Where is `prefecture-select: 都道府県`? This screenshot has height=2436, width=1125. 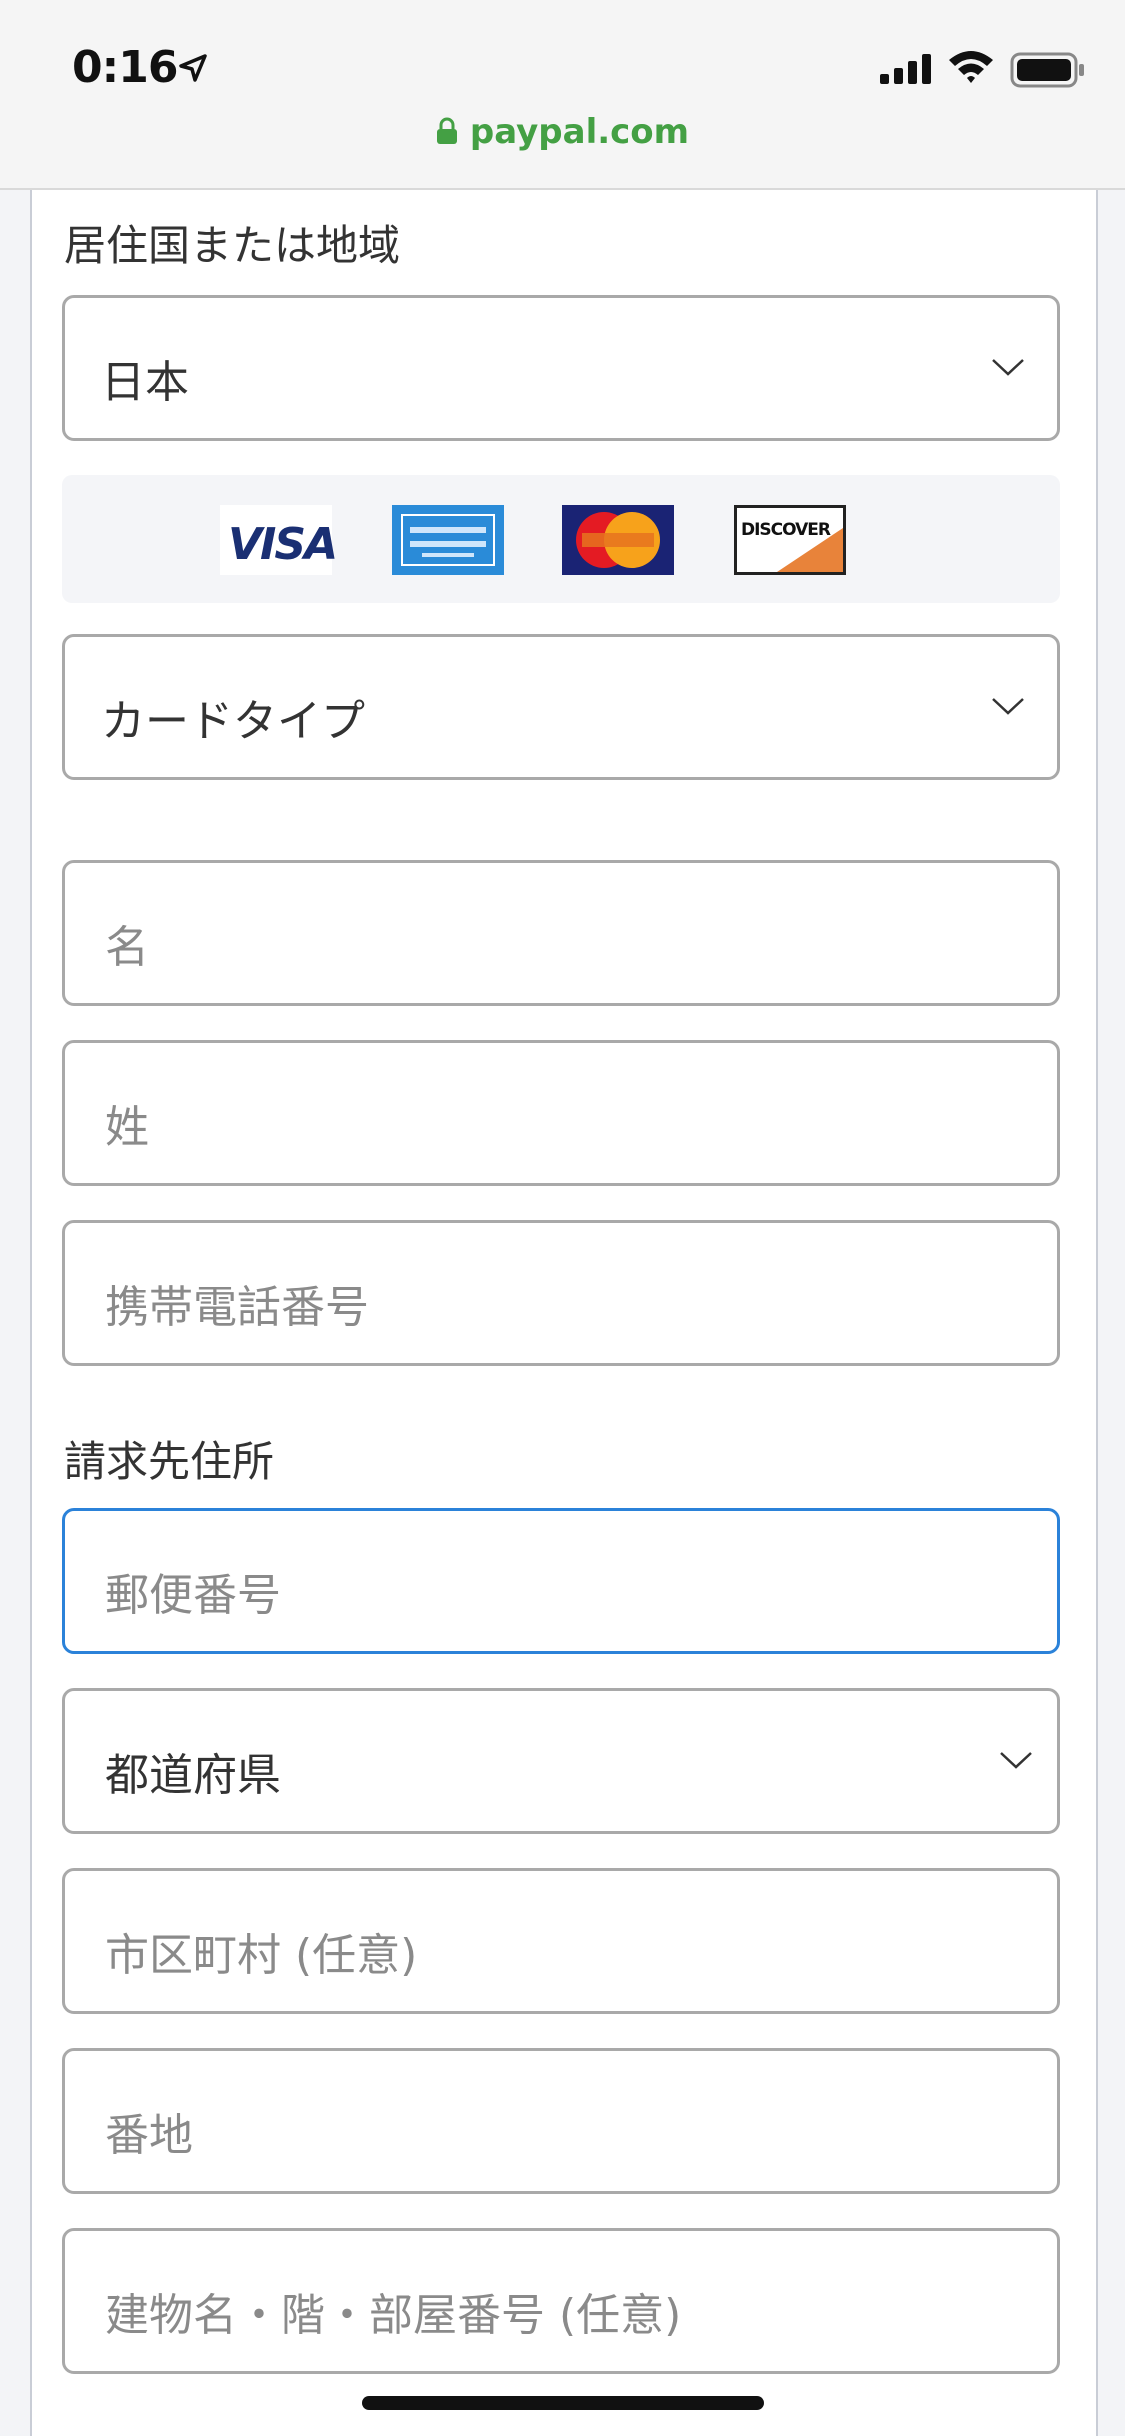
prefecture-select: 都道府県 is located at coordinates (561, 1761).